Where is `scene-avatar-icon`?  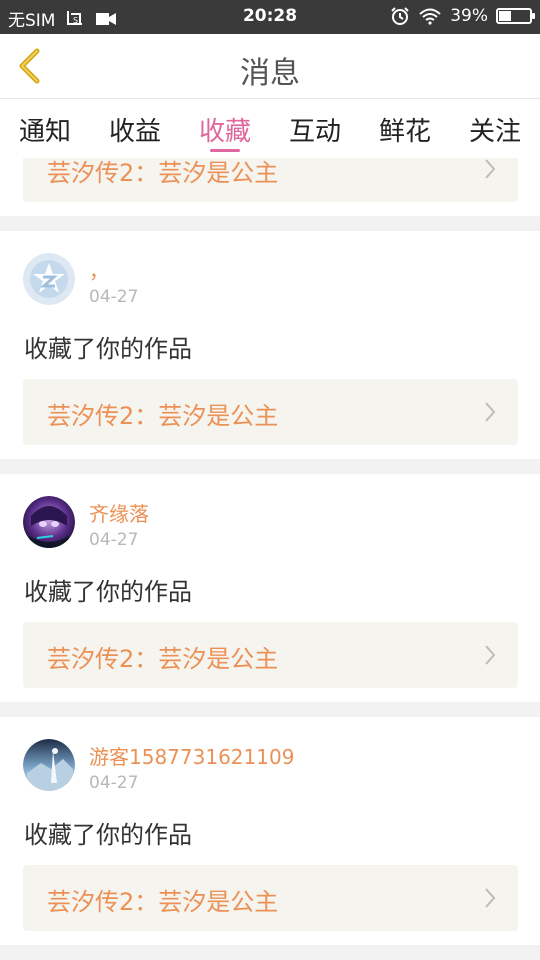
scene-avatar-icon is located at coordinates (49, 765).